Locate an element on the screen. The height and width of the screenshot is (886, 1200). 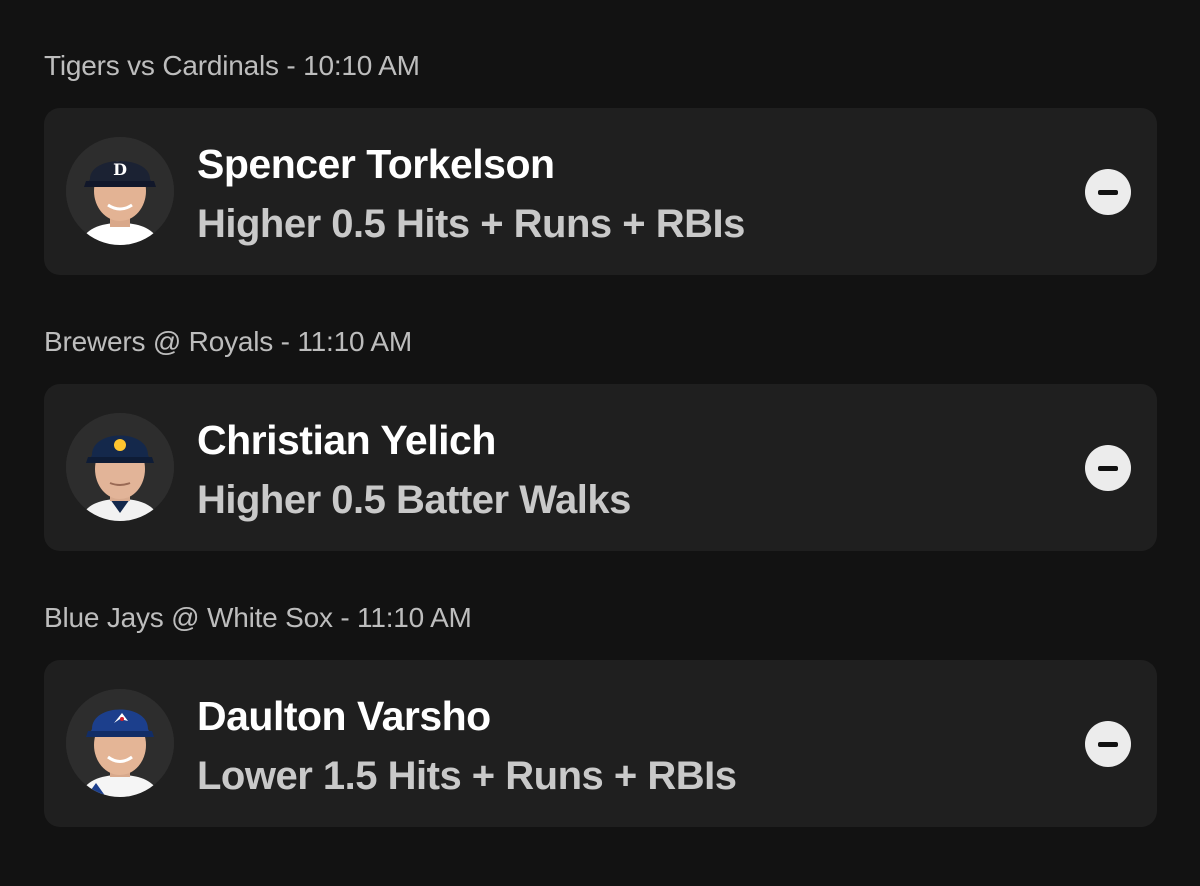
game-header: Brewers @ Royals - 11:10 AM is located at coordinates (228, 341).